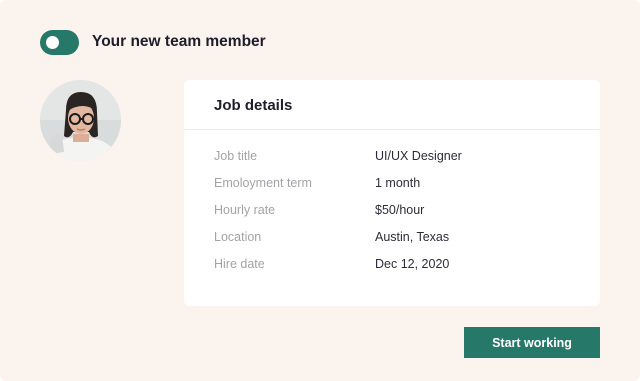  Describe the element at coordinates (532, 342) in the screenshot. I see `start-working-button: Start working` at that location.